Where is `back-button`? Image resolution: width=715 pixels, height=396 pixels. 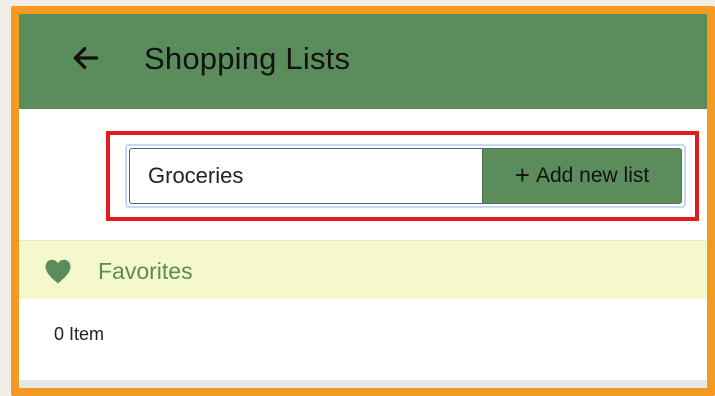
back-button is located at coordinates (86, 58).